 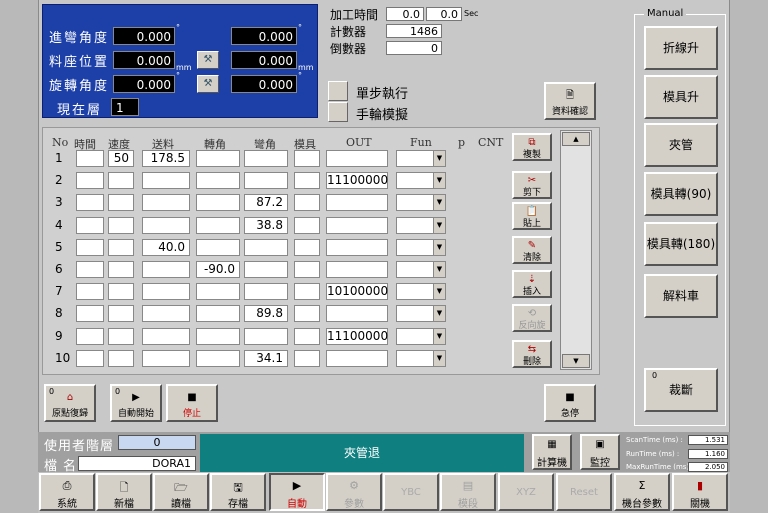 I want to click on feed-cell: 178.5, so click(x=166, y=158).